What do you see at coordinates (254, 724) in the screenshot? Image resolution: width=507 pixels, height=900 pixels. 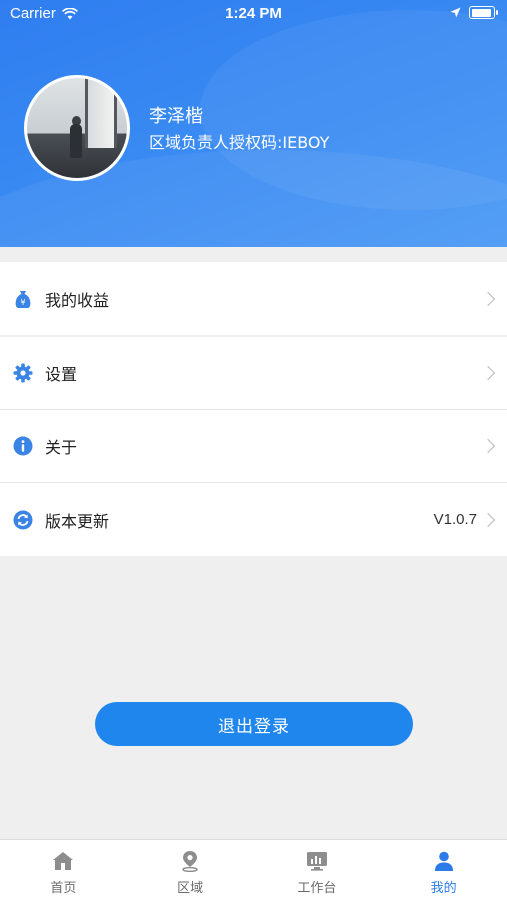 I see `logout-button: 退出登录` at bounding box center [254, 724].